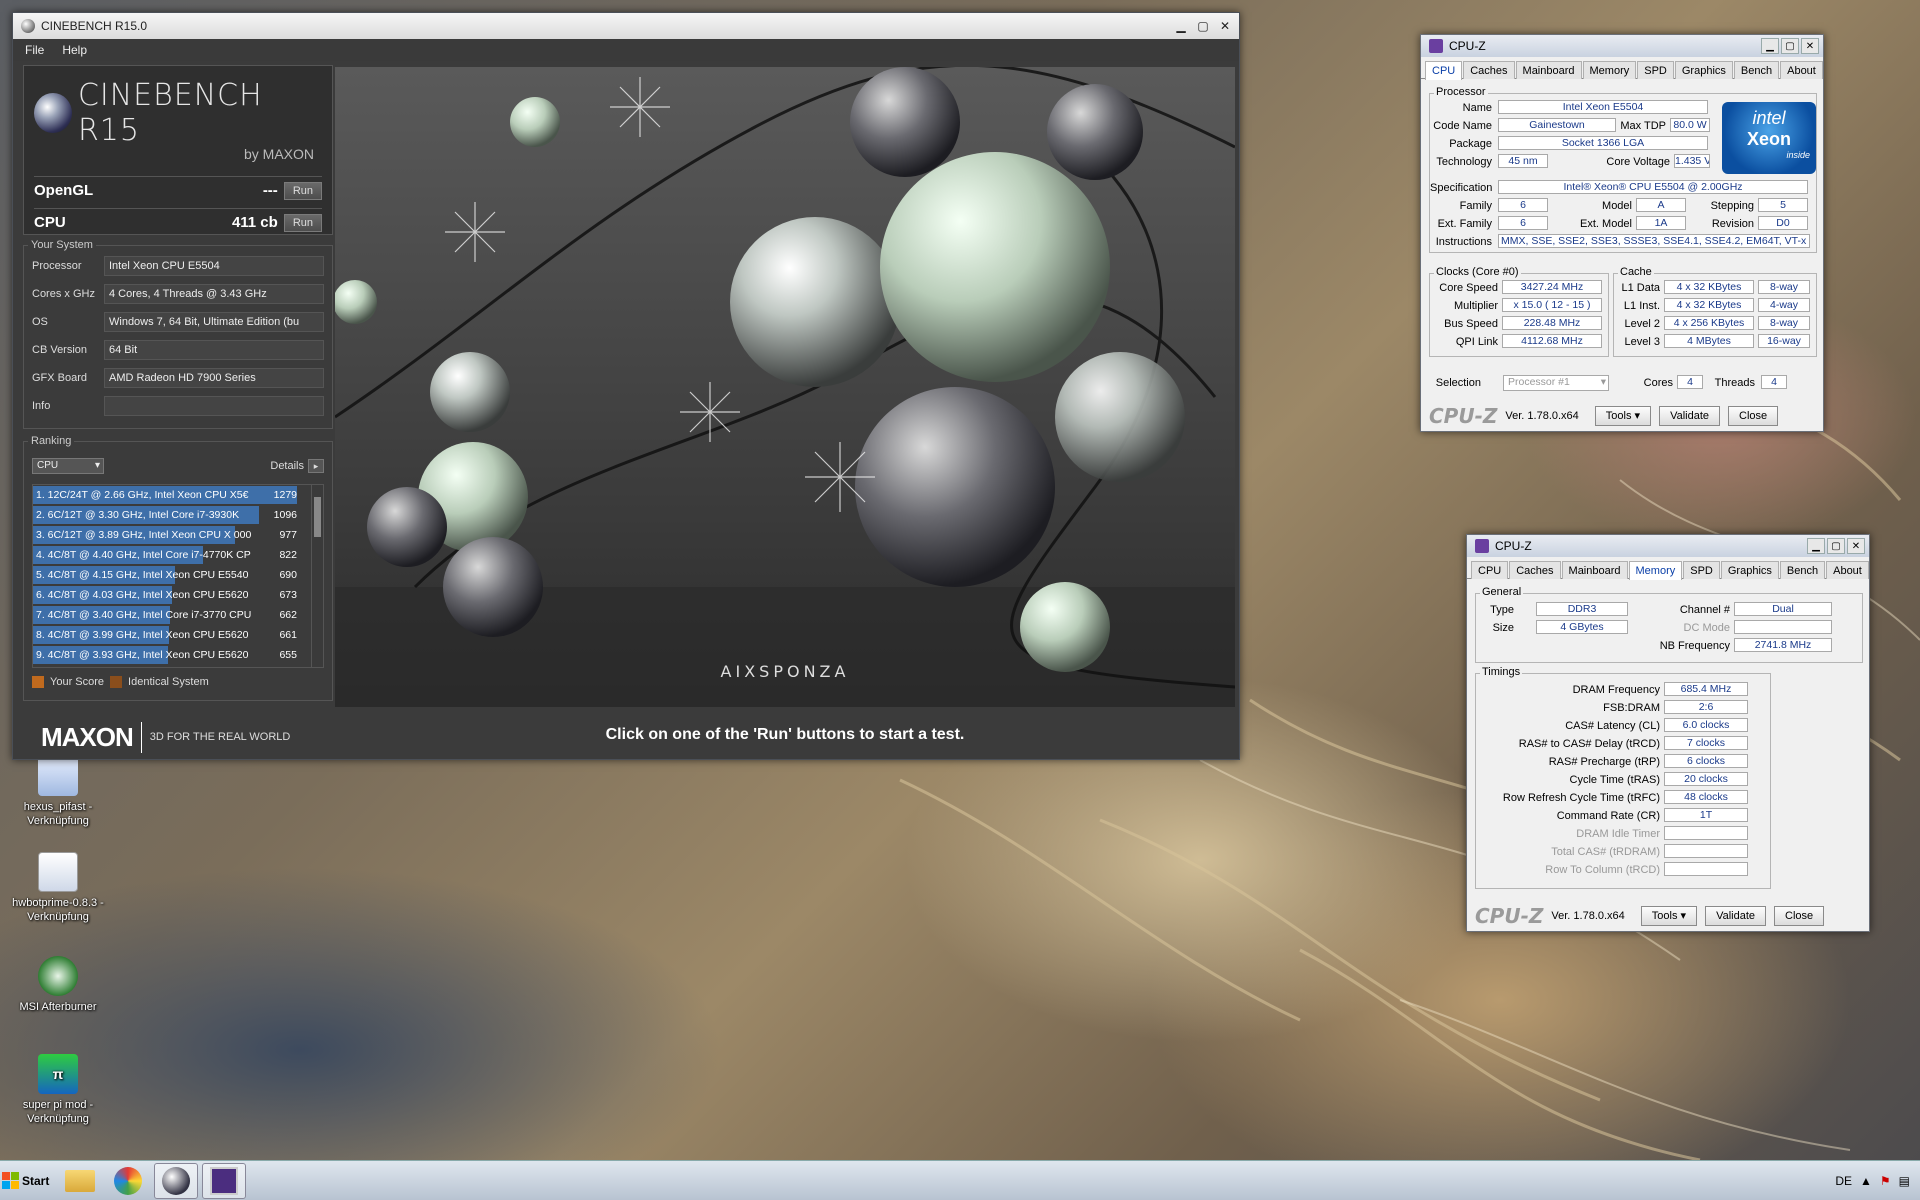  What do you see at coordinates (1631, 708) in the screenshot?
I see `timing-label: FSB:DRAM` at bounding box center [1631, 708].